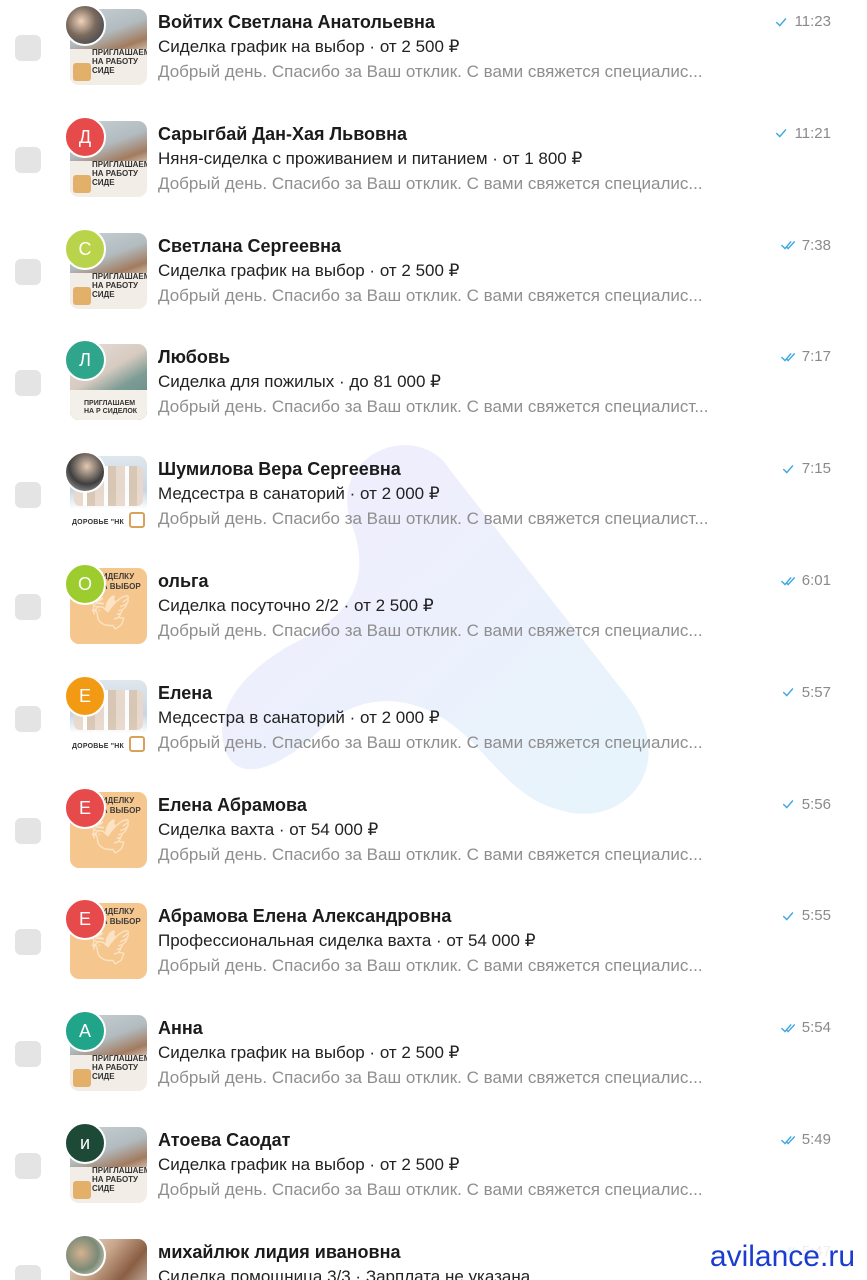  Describe the element at coordinates (816, 804) in the screenshot. I see `message-time: 5:56` at that location.